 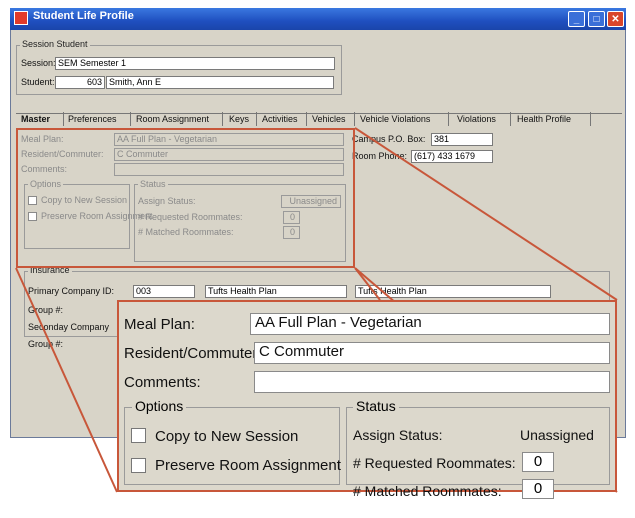 I want to click on zoom-resident-label: Resident/Commuter:, so click(x=193, y=353).